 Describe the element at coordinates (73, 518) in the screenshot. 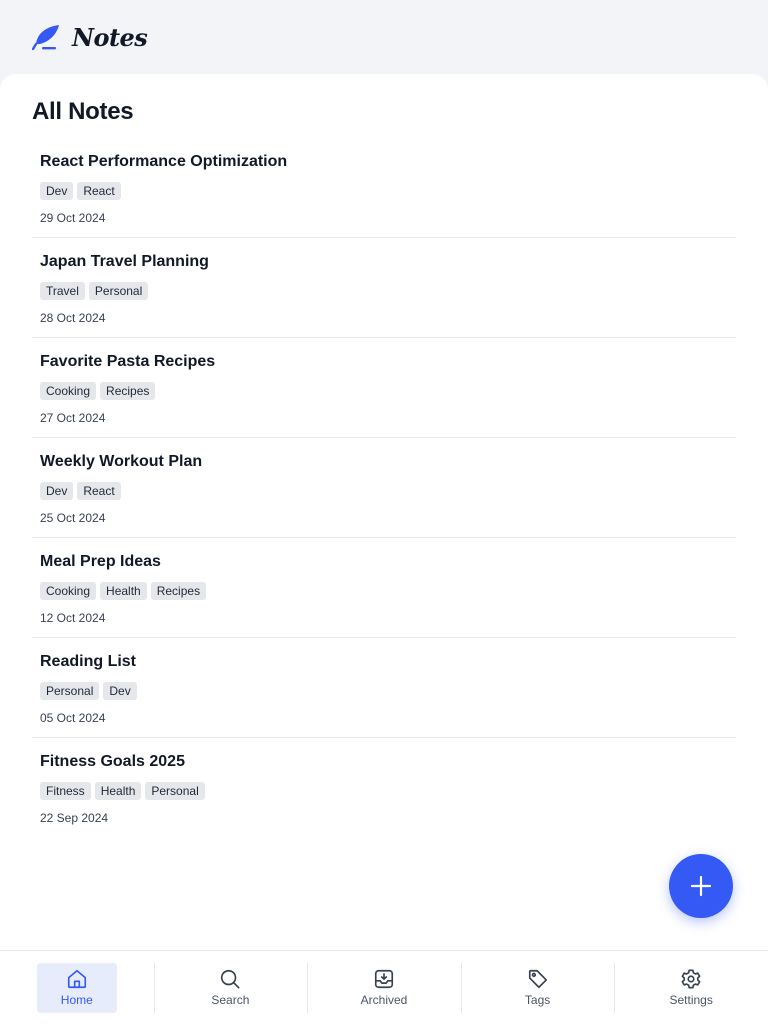

I see `note-date: 25 Oct 2024` at that location.